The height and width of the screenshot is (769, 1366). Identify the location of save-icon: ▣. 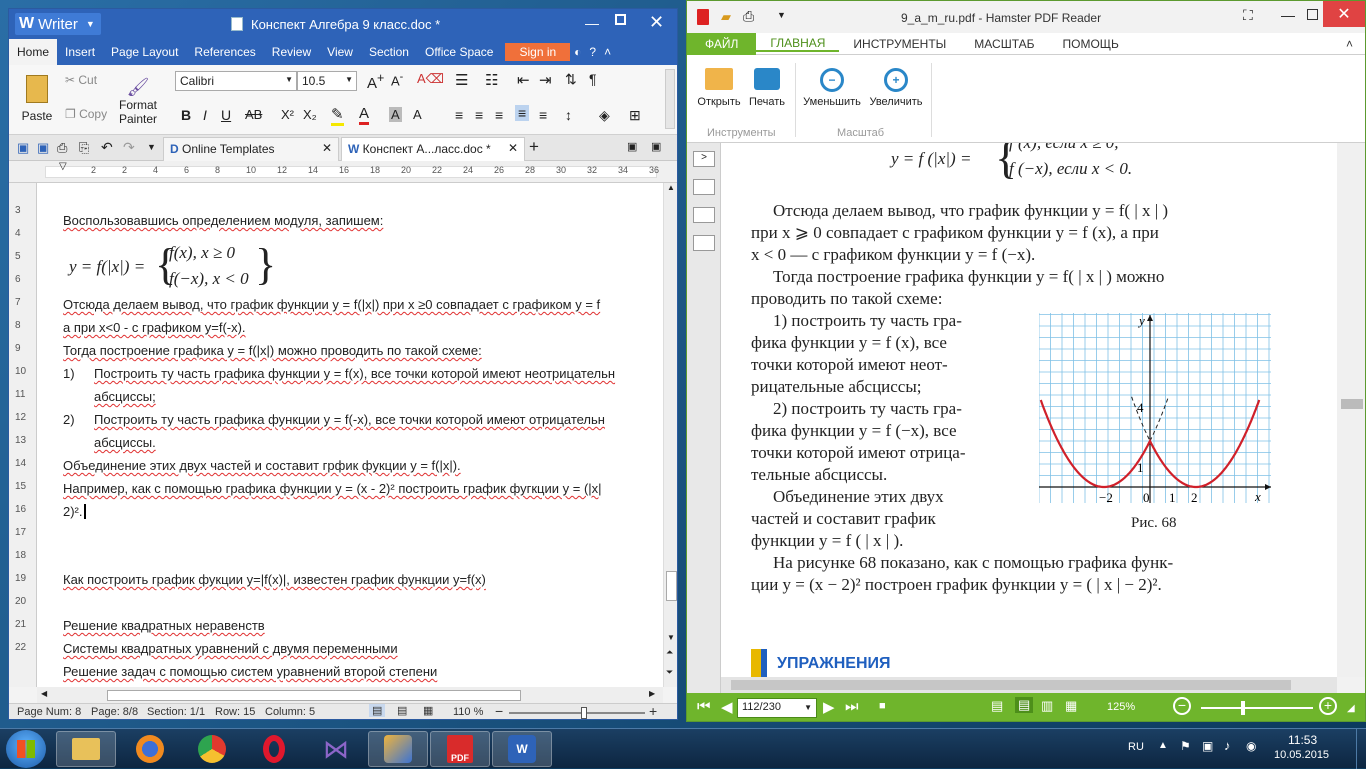
(23, 148).